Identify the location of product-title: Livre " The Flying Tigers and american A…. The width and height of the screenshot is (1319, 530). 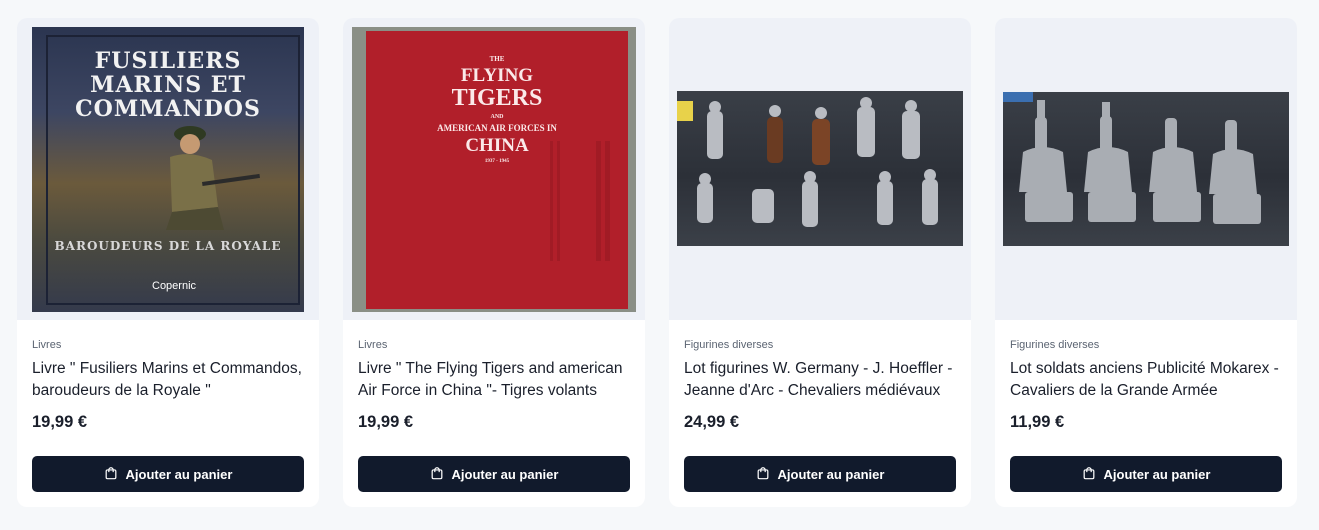
(494, 380).